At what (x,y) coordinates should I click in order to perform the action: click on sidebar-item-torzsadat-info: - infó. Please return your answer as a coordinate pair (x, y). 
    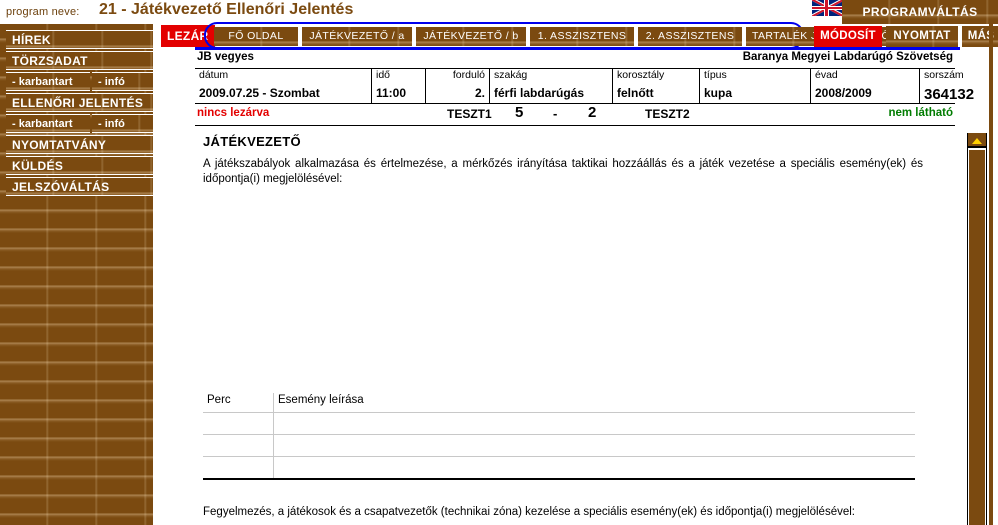
    Looking at the image, I should click on (122, 81).